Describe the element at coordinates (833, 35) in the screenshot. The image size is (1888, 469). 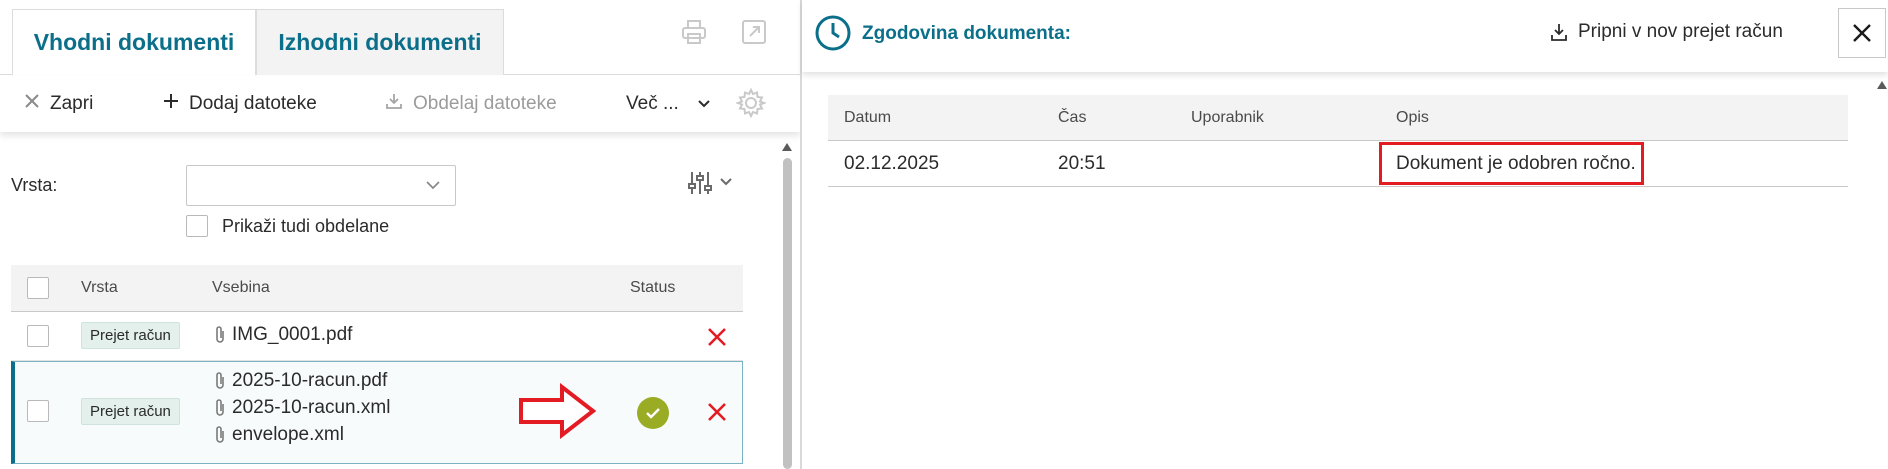
I see `clock-icon` at that location.